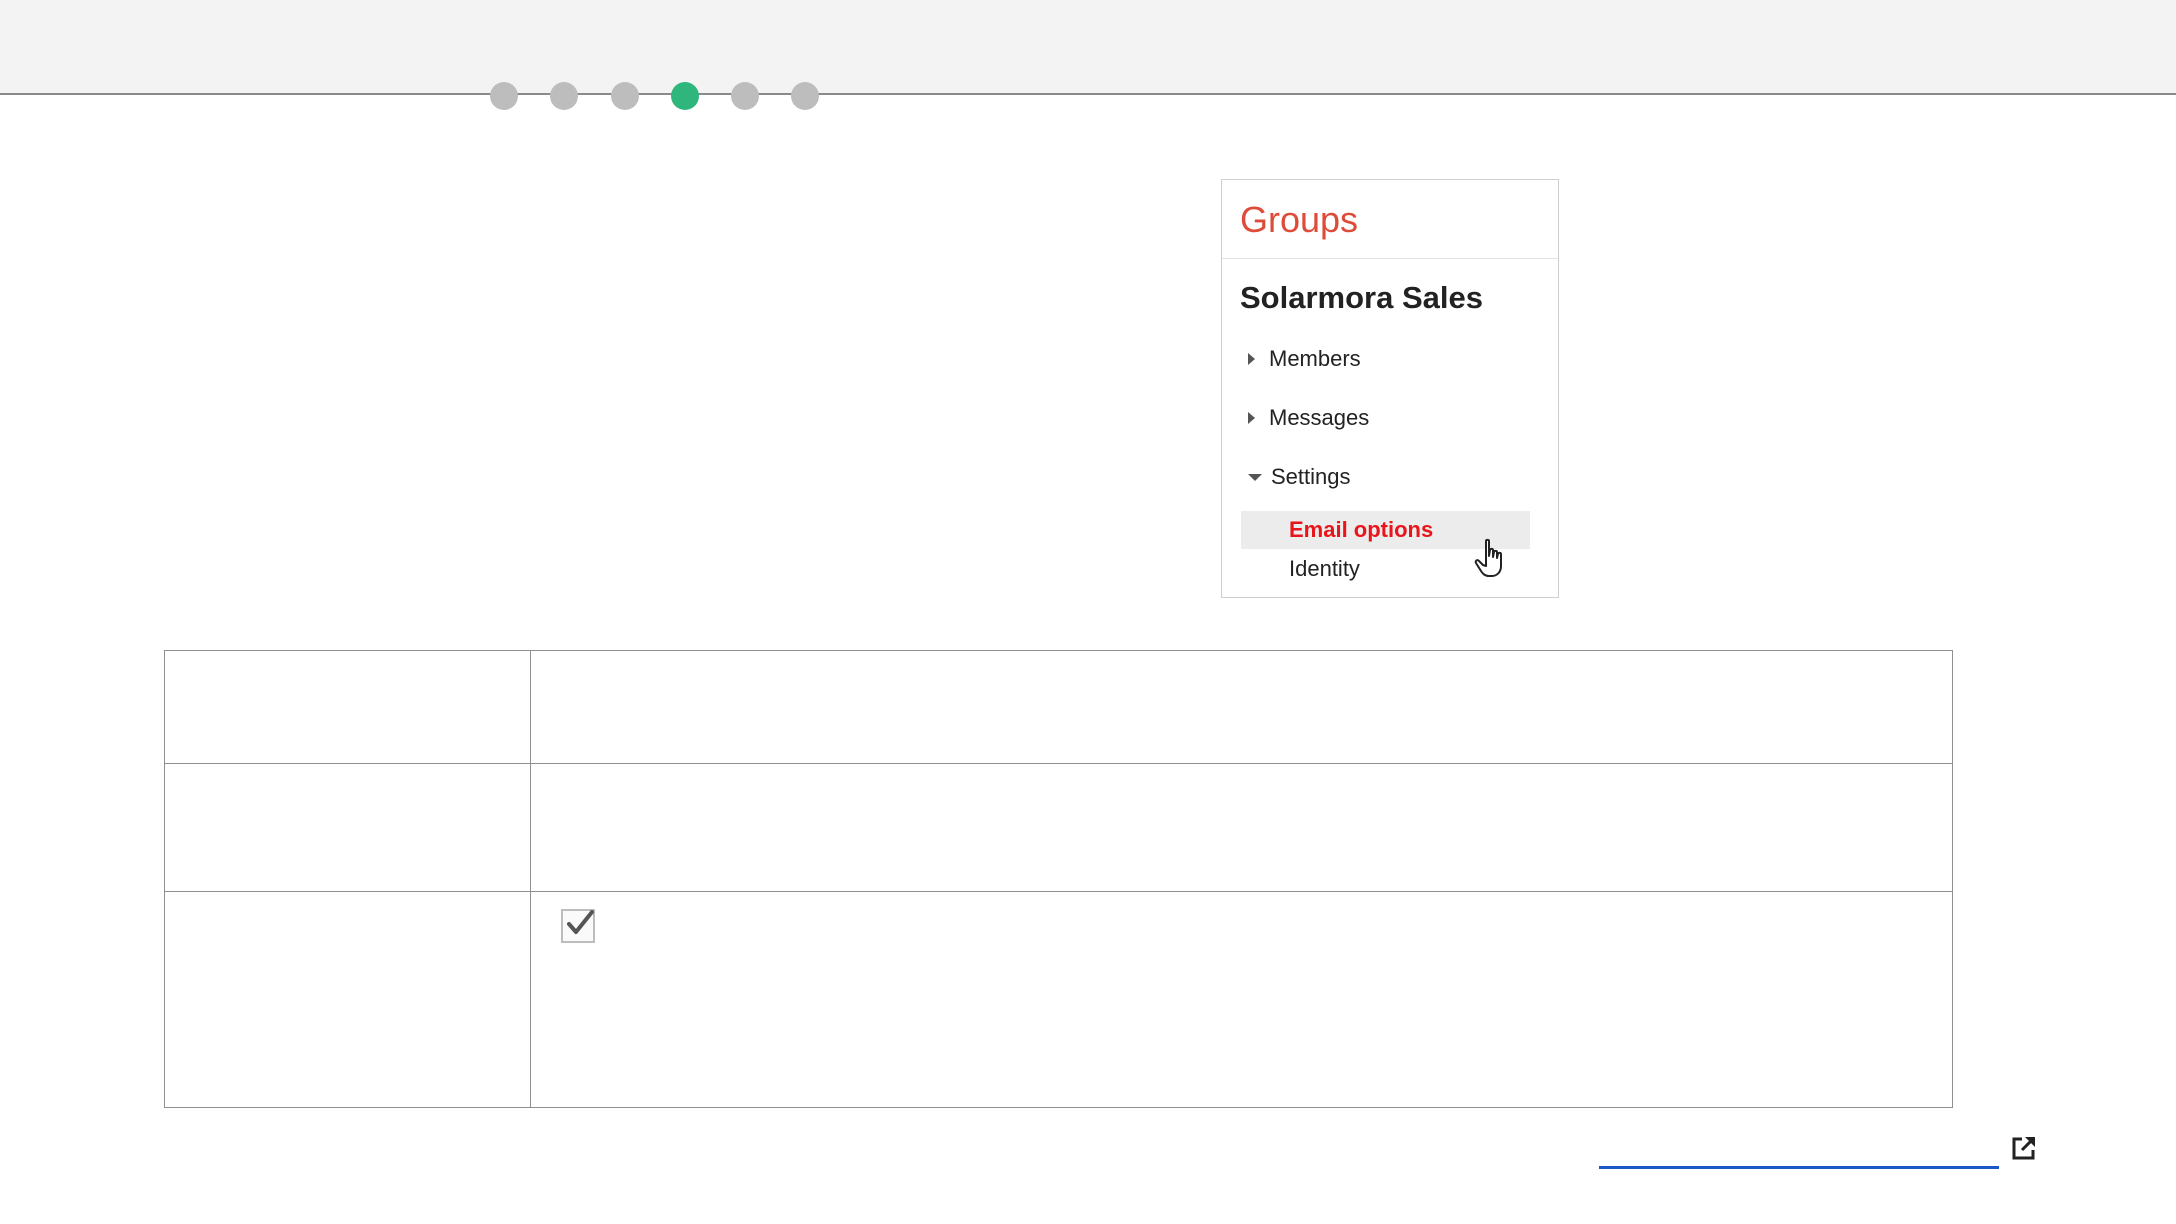  I want to click on checkmark-icon, so click(580, 922).